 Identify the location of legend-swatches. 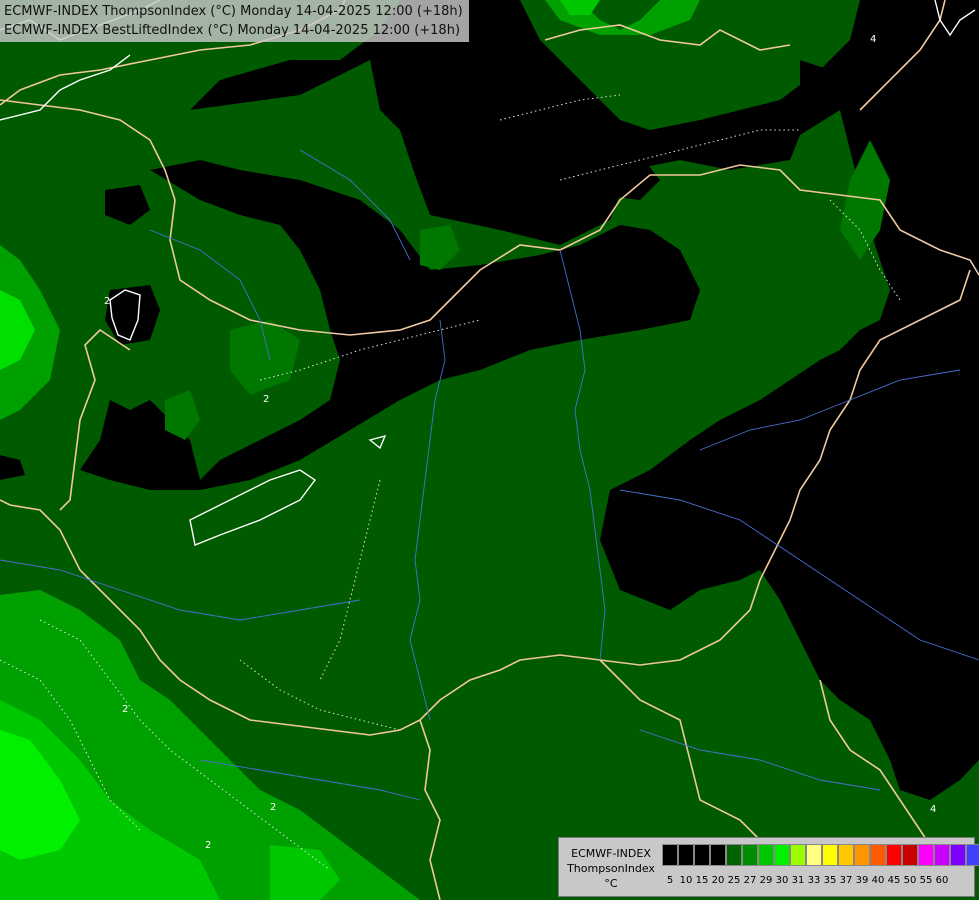
(820, 855).